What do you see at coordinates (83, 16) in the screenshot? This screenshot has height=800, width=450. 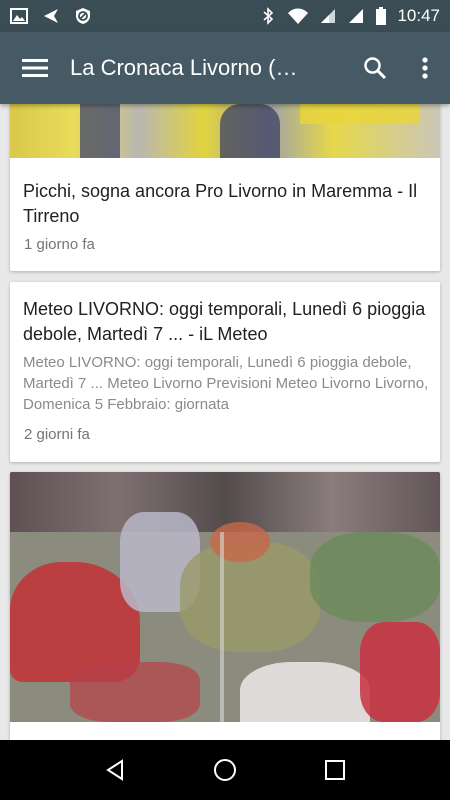 I see `blocked-icon` at bounding box center [83, 16].